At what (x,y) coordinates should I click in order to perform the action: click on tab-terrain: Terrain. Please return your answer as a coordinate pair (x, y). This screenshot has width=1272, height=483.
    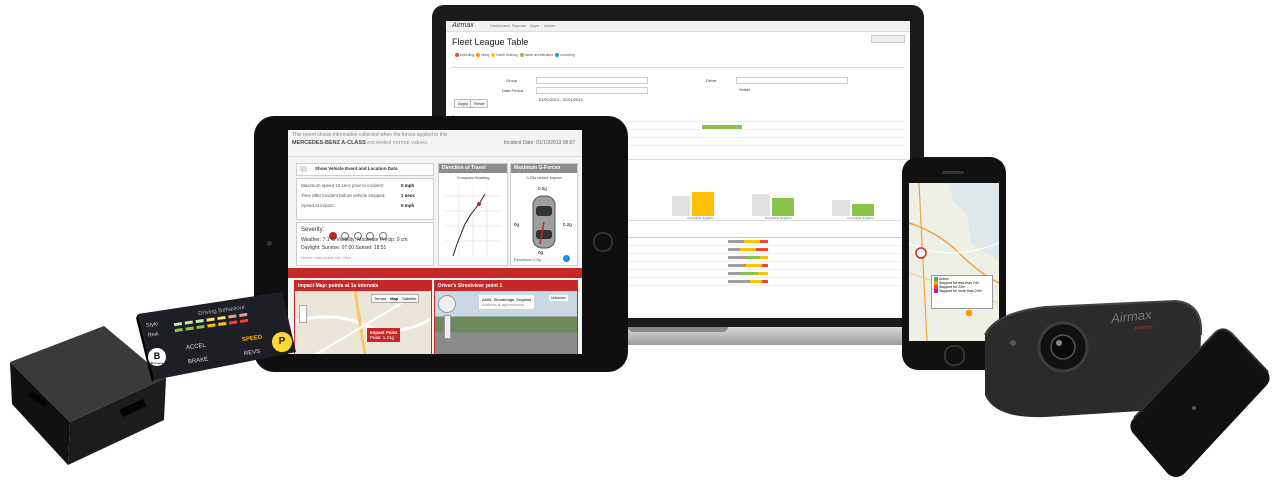
    Looking at the image, I should click on (380, 298).